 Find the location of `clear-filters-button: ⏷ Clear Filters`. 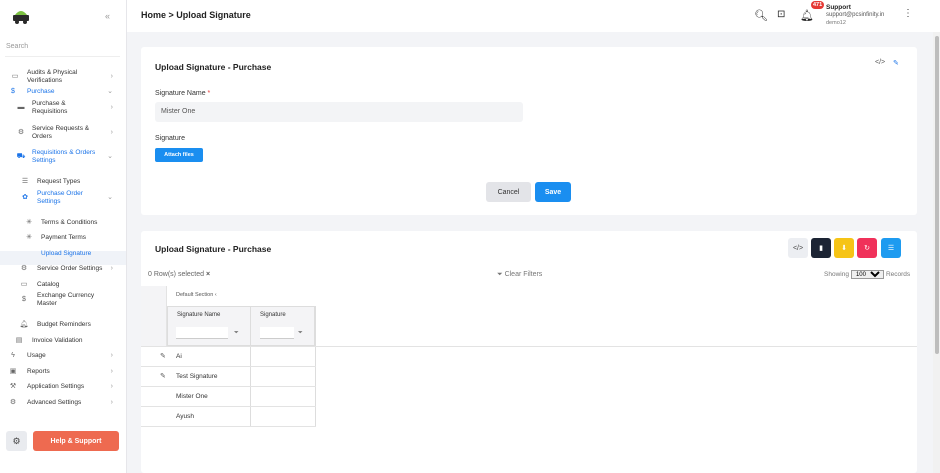

clear-filters-button: ⏷ Clear Filters is located at coordinates (519, 275).